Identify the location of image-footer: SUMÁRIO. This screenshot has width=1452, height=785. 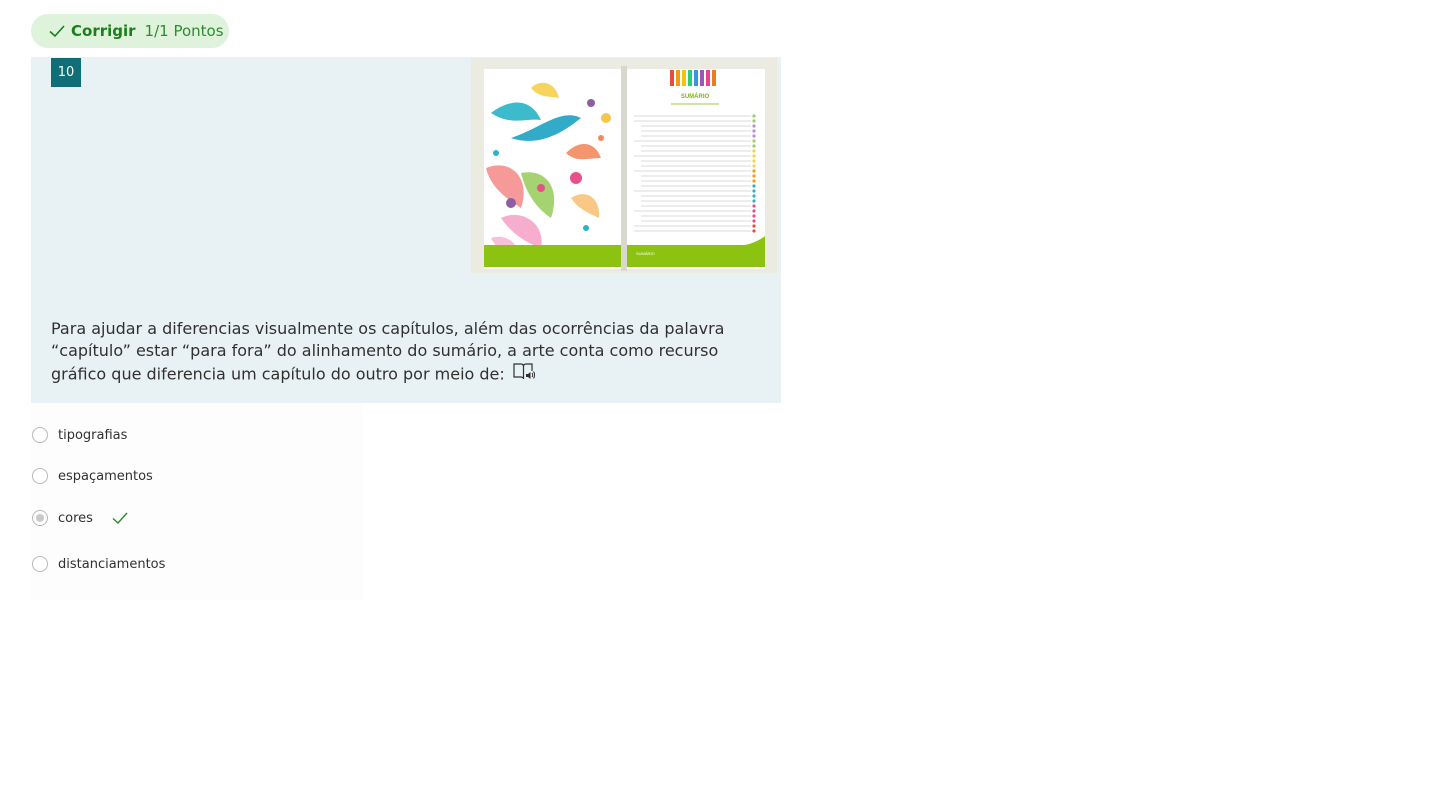
(645, 253).